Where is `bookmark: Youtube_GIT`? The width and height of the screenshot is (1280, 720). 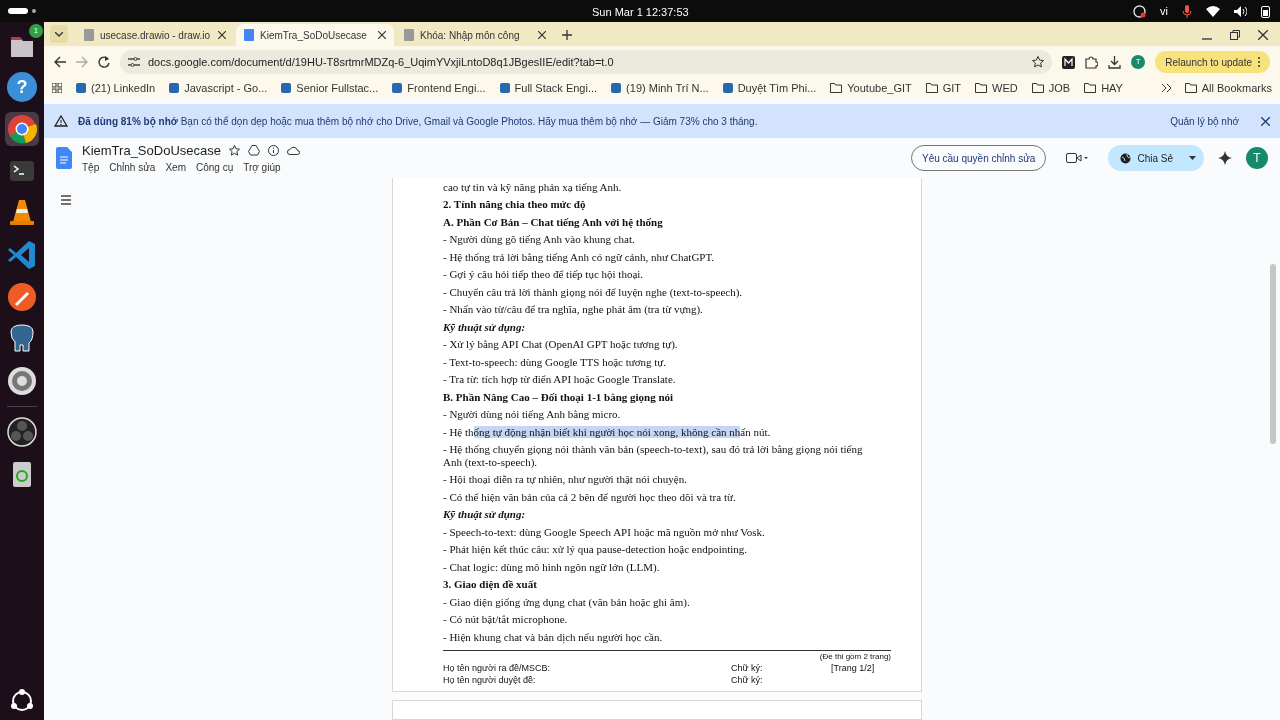 bookmark: Youtube_GIT is located at coordinates (871, 88).